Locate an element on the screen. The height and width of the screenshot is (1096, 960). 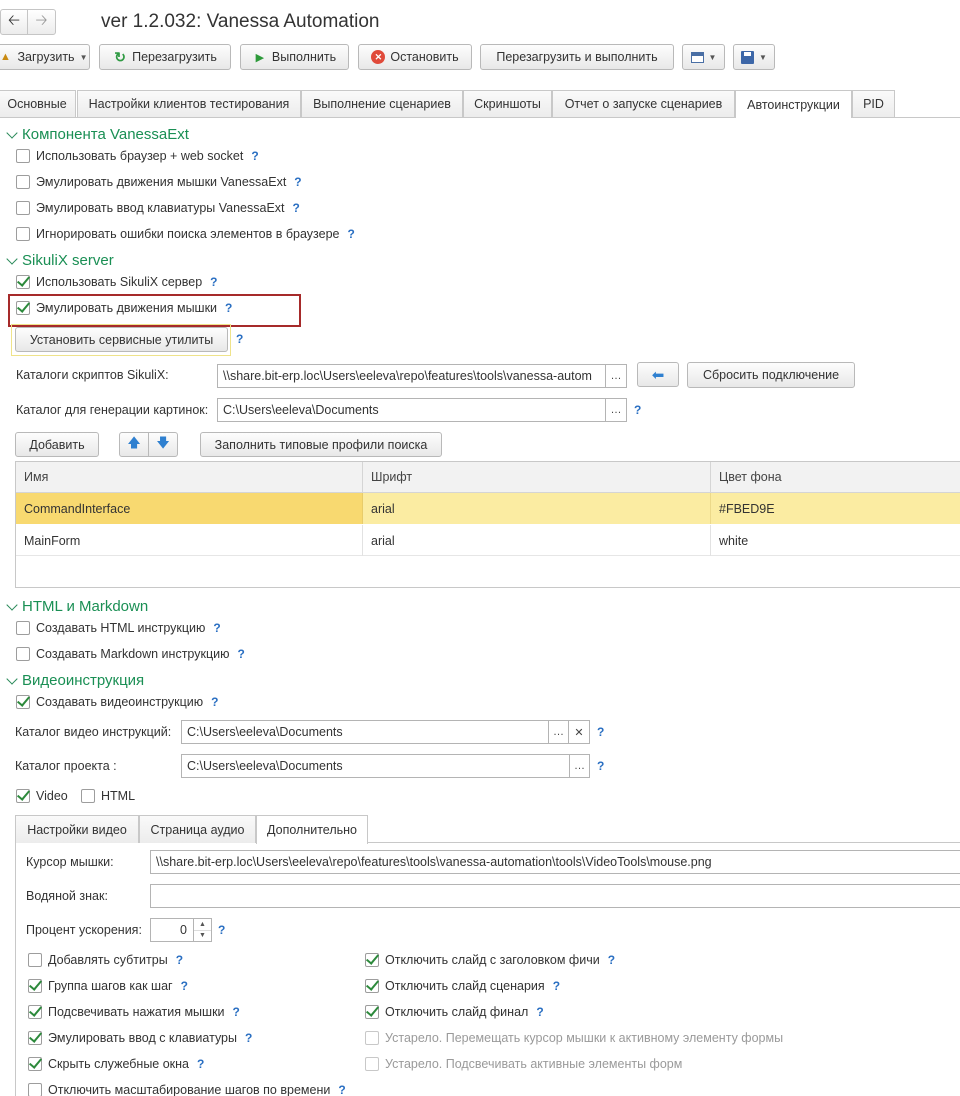
section-video-header: Видеоинструкция is located at coordinates (75, 680).